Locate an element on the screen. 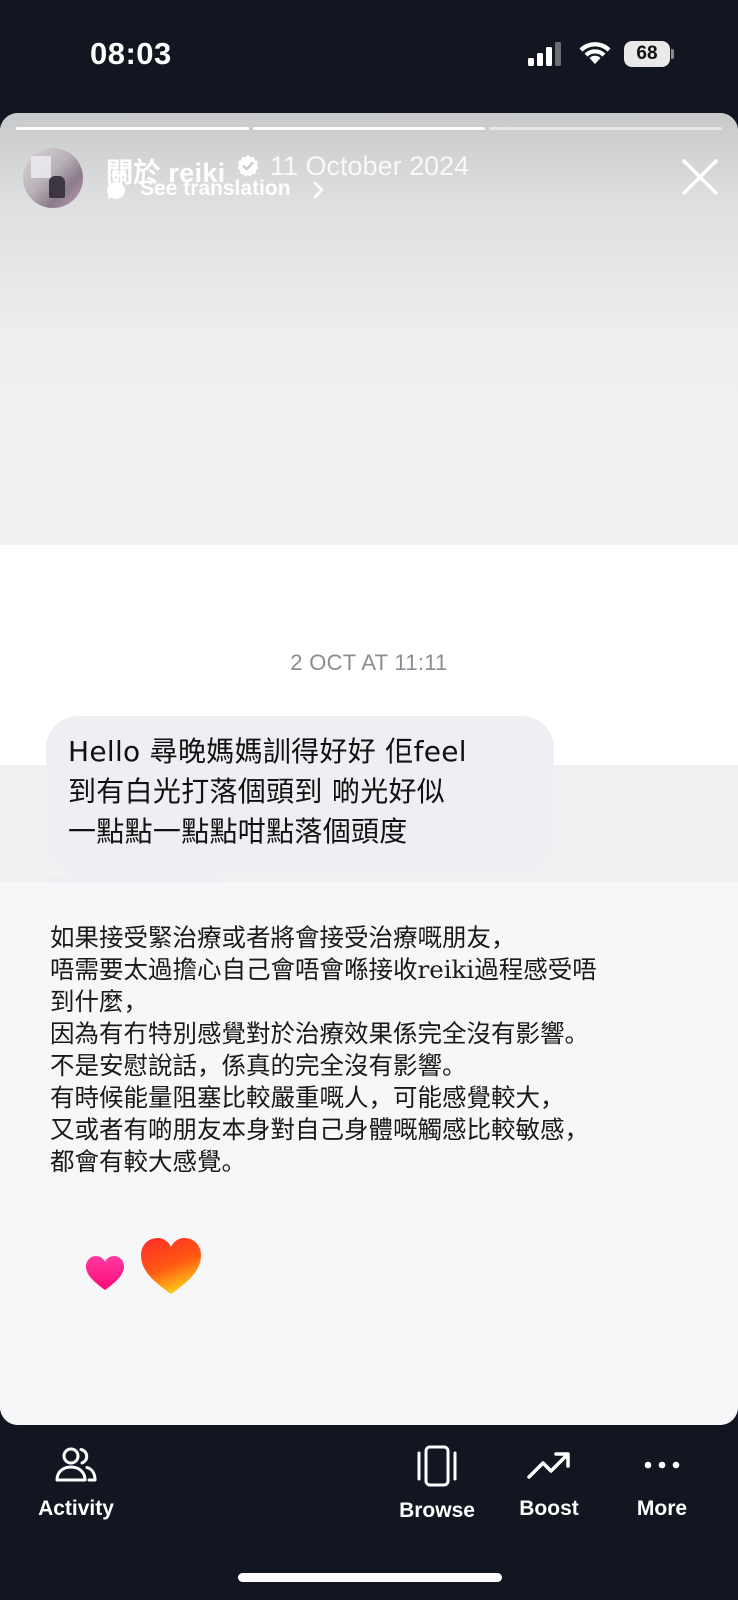 The width and height of the screenshot is (738, 1600). status-bar: 08:03 68 is located at coordinates (369, 55).